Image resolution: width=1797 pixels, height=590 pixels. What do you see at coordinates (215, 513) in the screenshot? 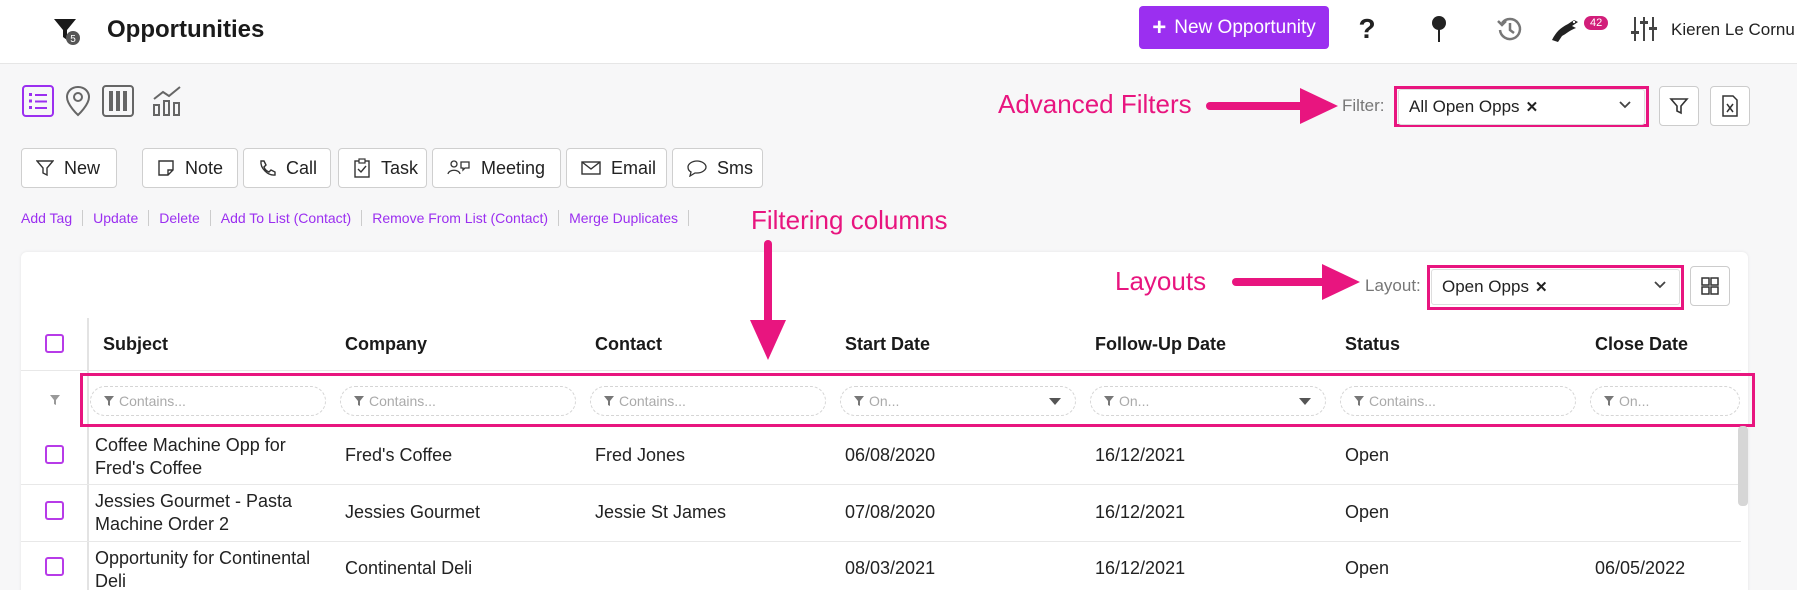
I see `cell-subject: Jessies Gourmet - Pasta Machine Order 2` at bounding box center [215, 513].